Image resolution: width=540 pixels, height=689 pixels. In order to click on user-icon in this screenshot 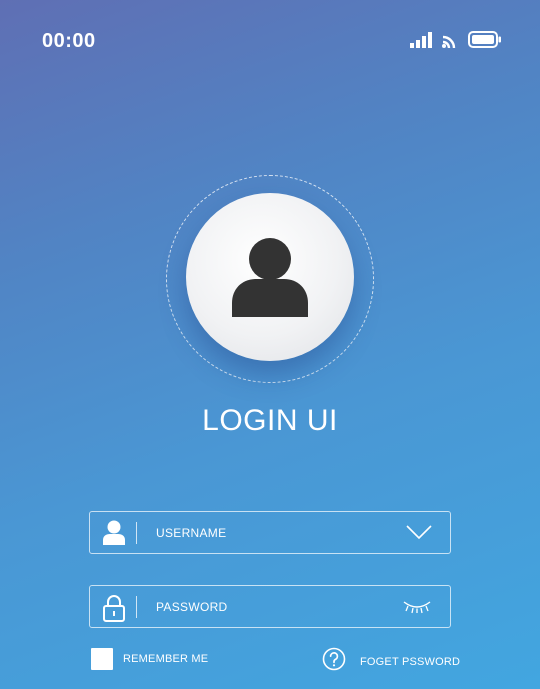, I will do `click(114, 533)`.